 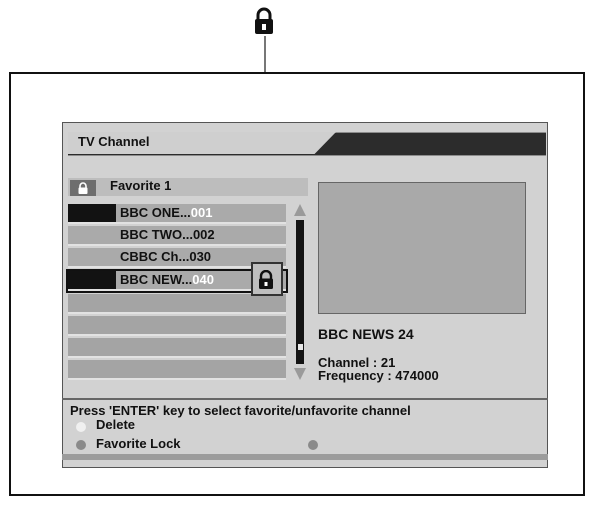 I want to click on channel-info-name: BBC NEWS 24, so click(x=366, y=334).